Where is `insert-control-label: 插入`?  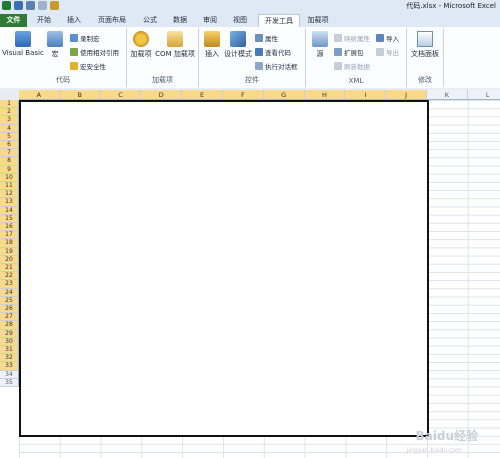
insert-control-label: 插入 is located at coordinates (212, 54).